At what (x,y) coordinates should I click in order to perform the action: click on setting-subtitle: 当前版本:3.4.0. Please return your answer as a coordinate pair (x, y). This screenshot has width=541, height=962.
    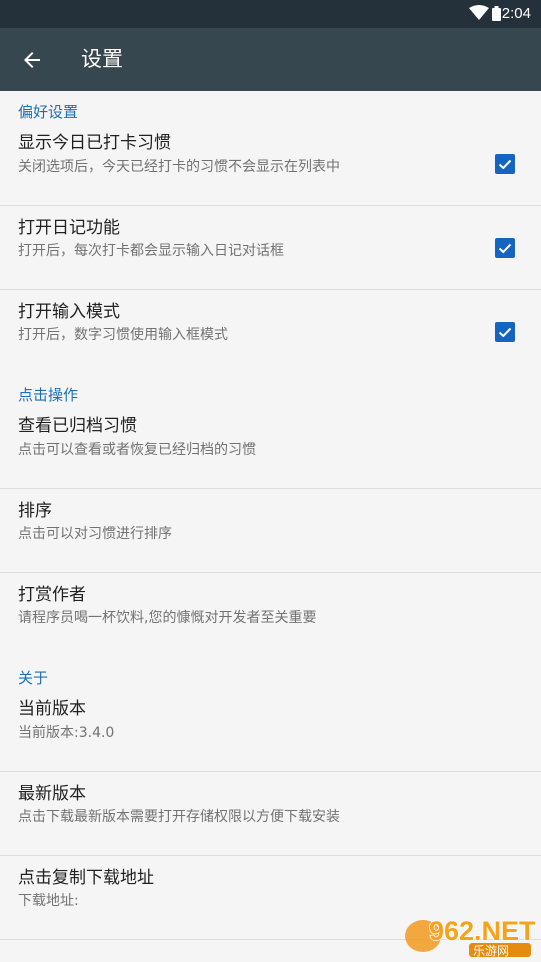
    Looking at the image, I should click on (66, 733).